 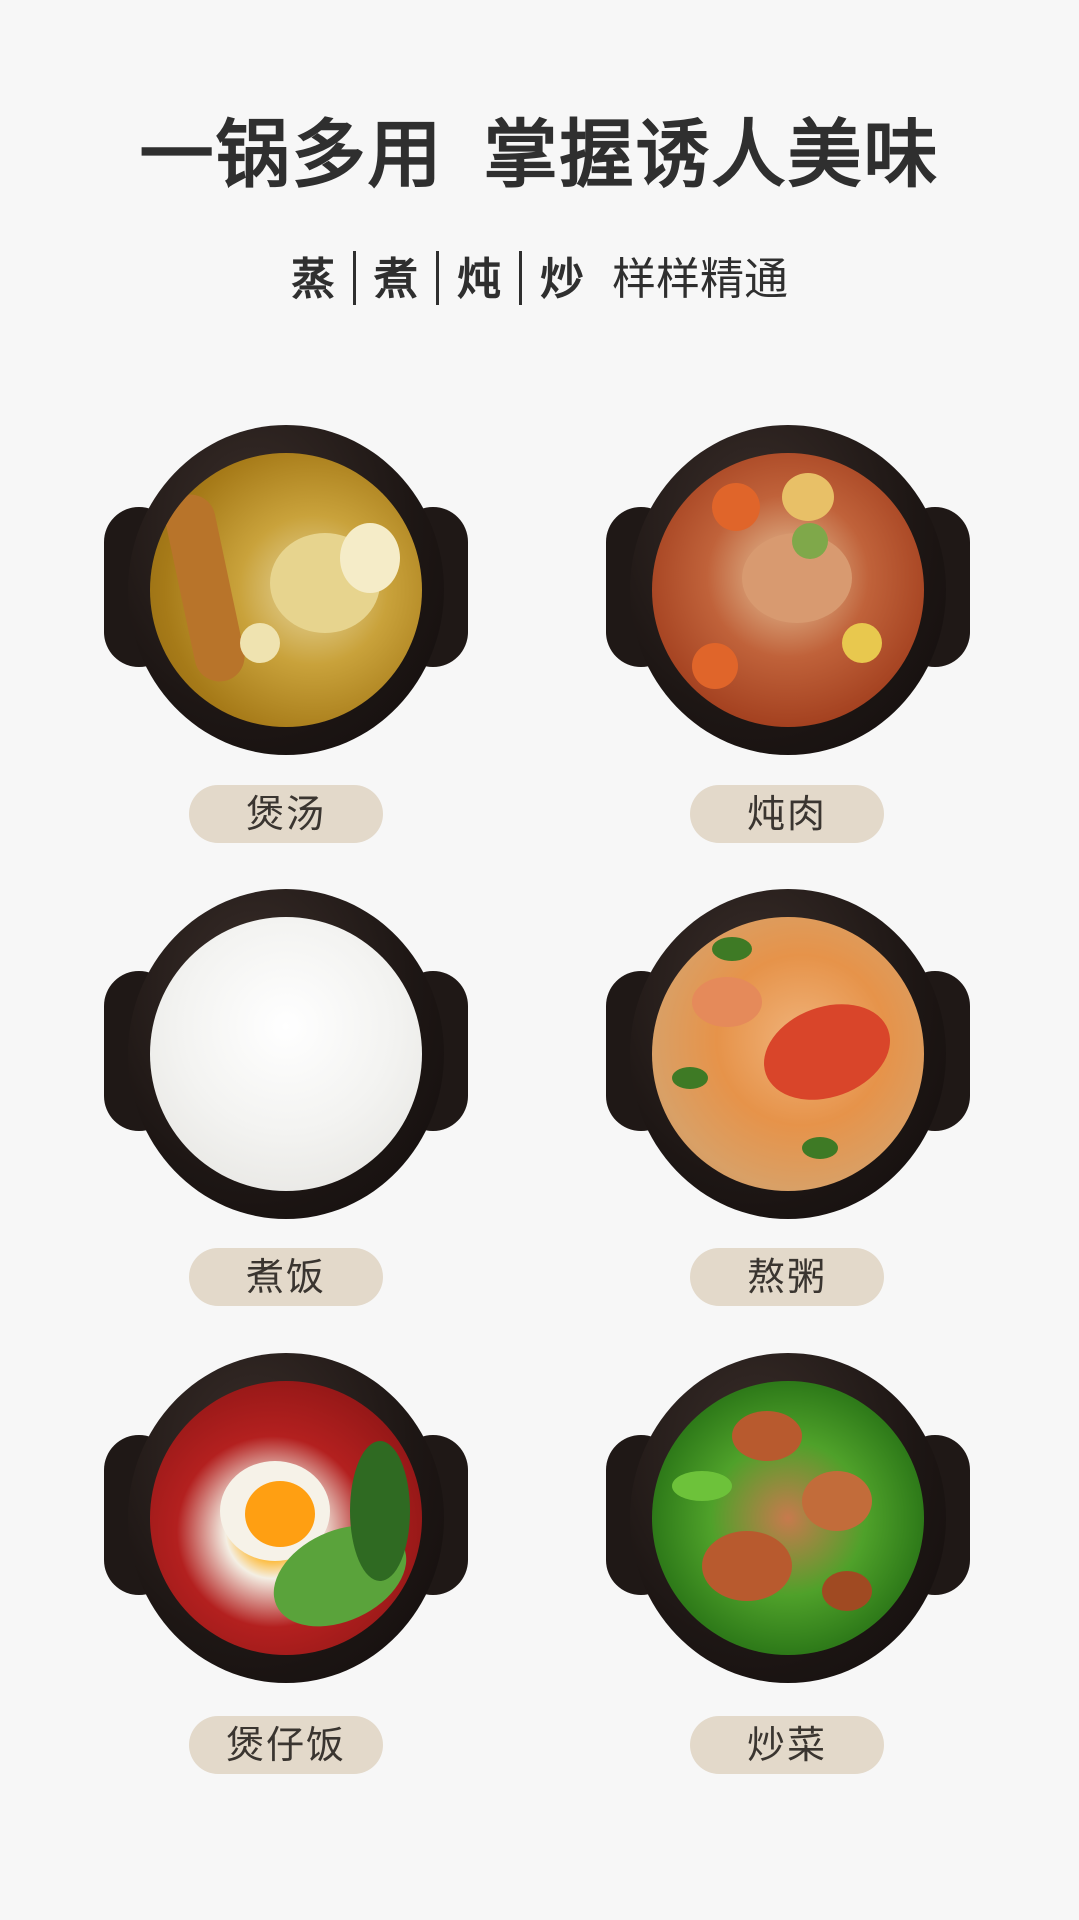 I want to click on dish-card-claypot-rice, so click(x=286, y=1518).